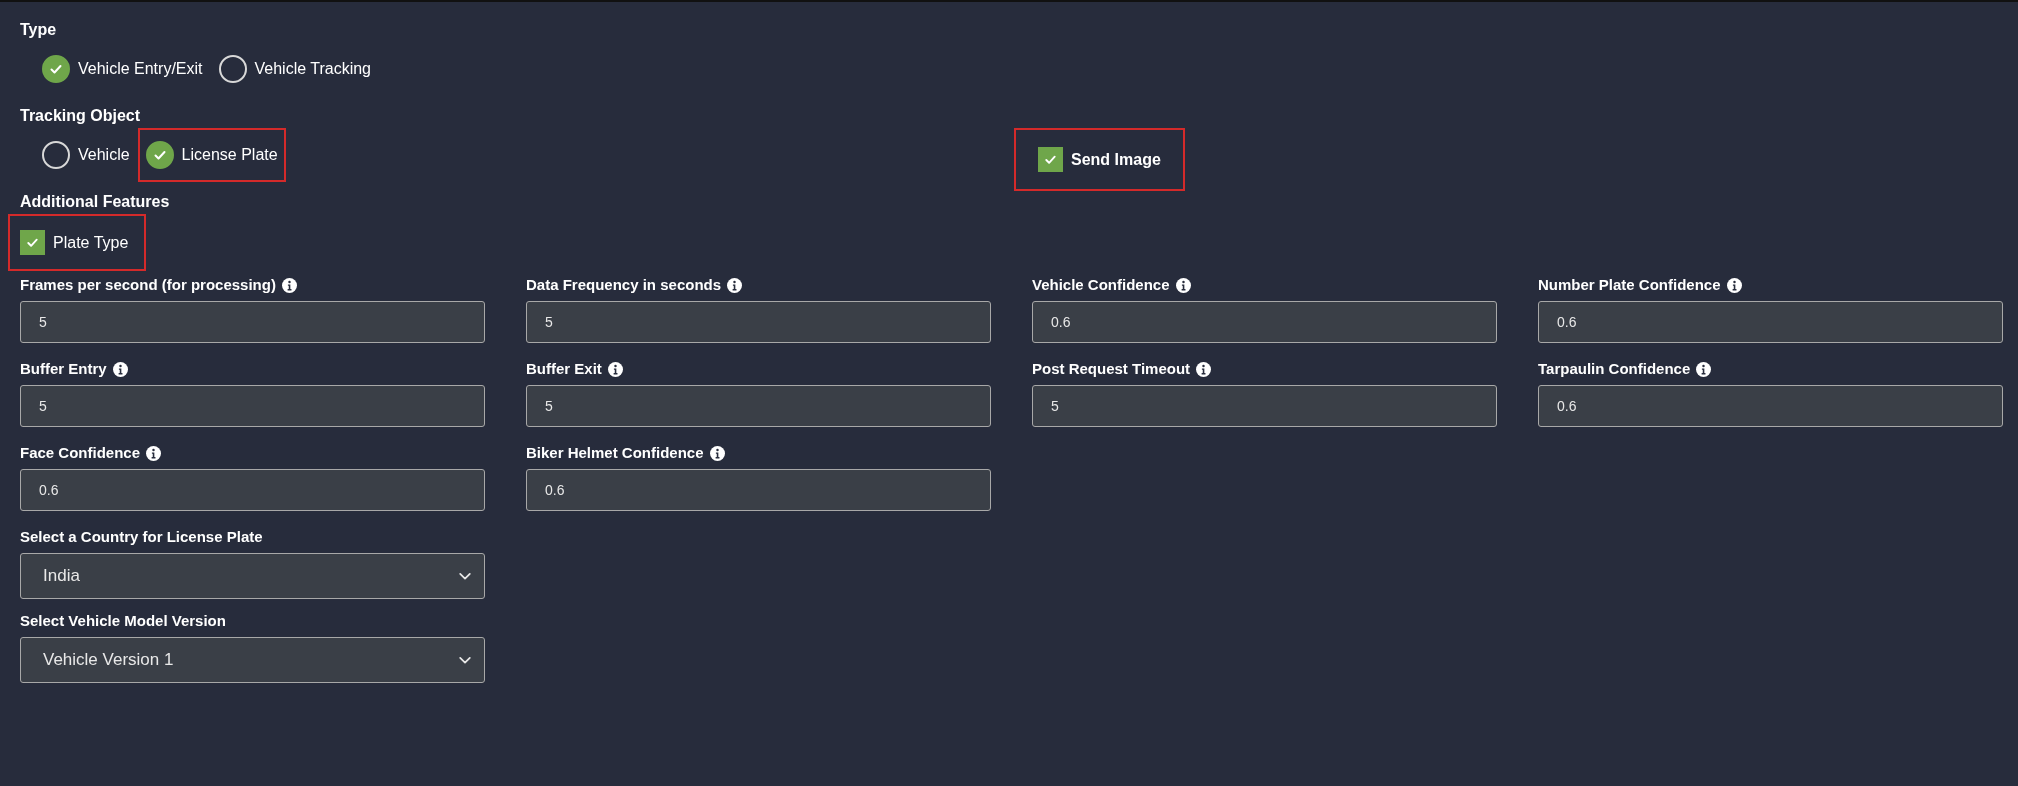 This screenshot has width=2018, height=786. I want to click on checkbox-option: Plate Type, so click(77, 242).